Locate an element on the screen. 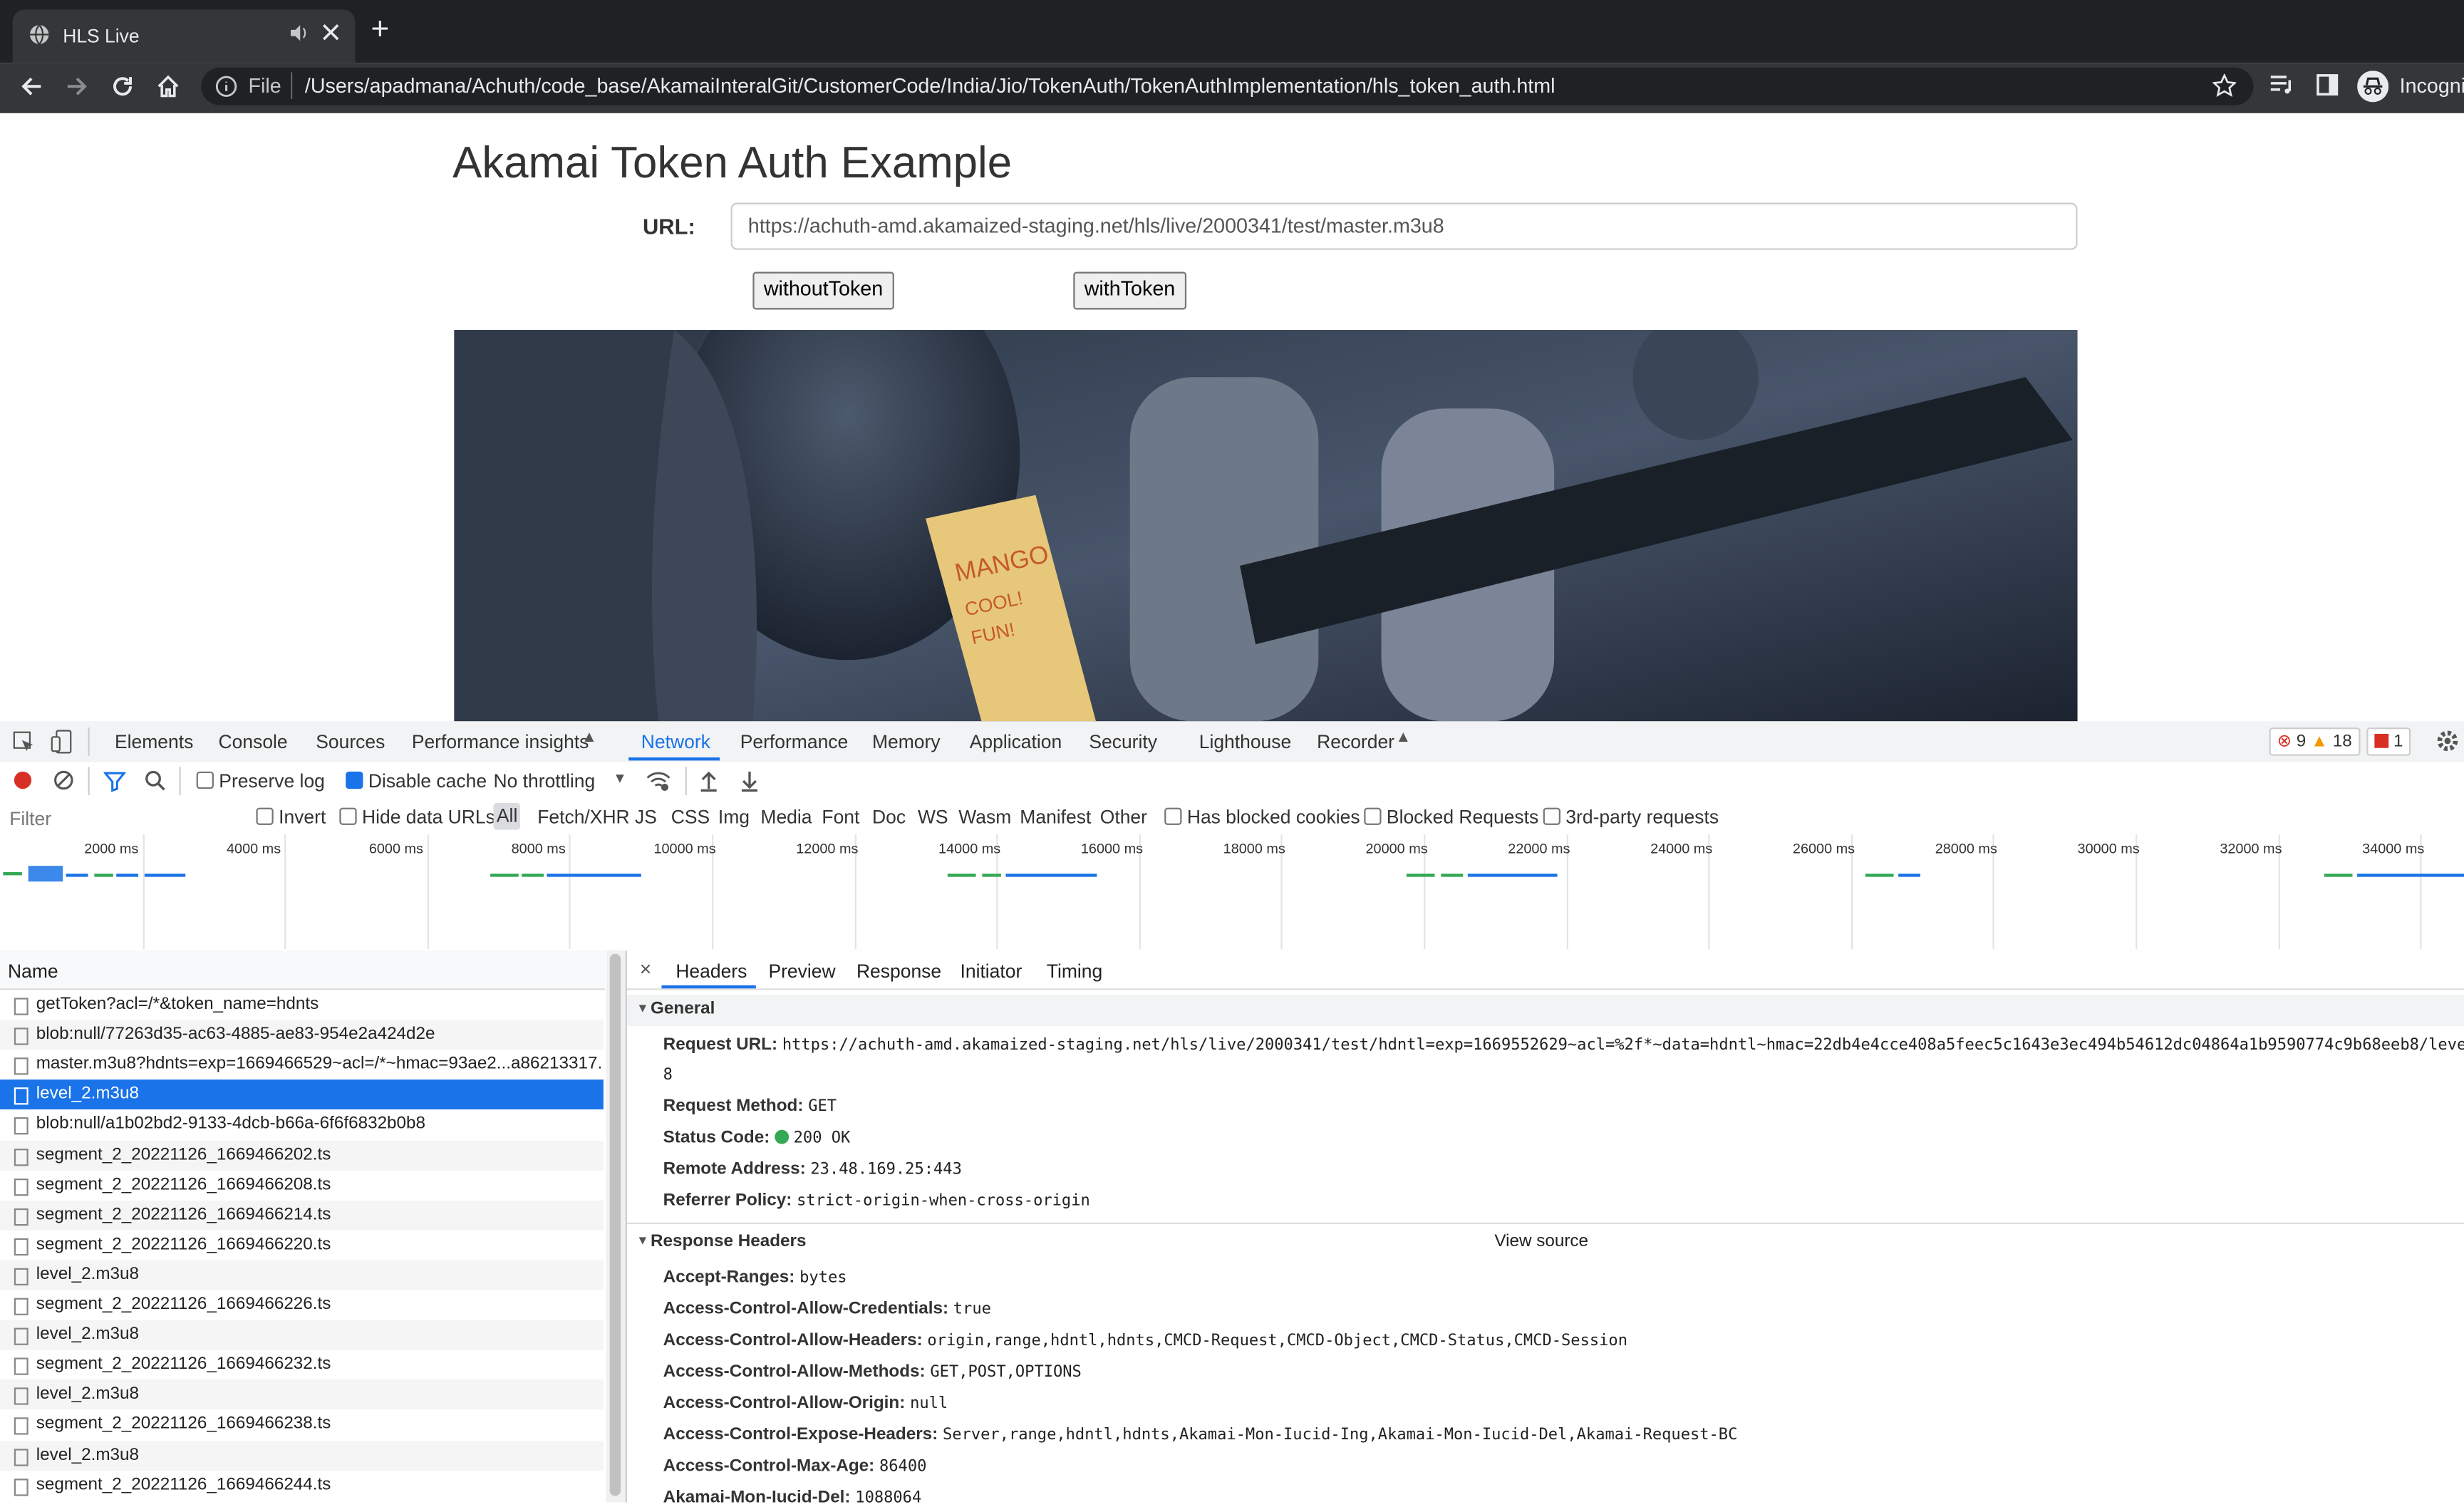  hide-data-urls-checkbox: Hide data URLs is located at coordinates (417, 817).